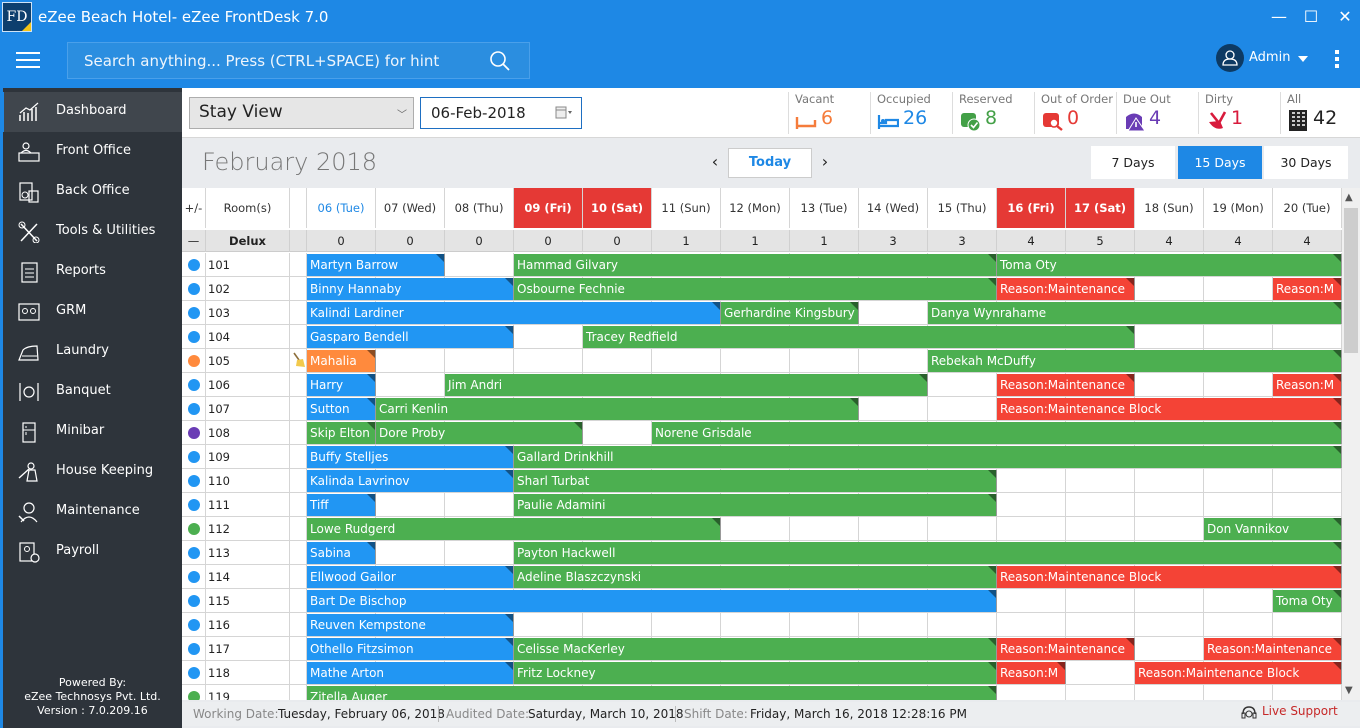 The height and width of the screenshot is (728, 1360). I want to click on maximize-button: ☐, so click(1311, 17).